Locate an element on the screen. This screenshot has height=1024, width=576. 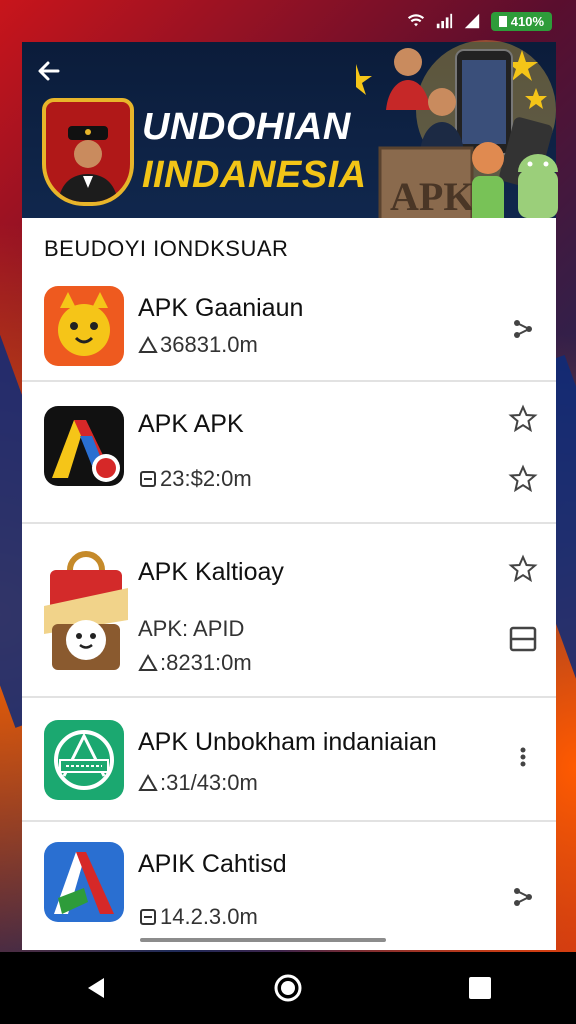
list-item: APK APK 23:$2:0m is located at coordinates (289, 452).